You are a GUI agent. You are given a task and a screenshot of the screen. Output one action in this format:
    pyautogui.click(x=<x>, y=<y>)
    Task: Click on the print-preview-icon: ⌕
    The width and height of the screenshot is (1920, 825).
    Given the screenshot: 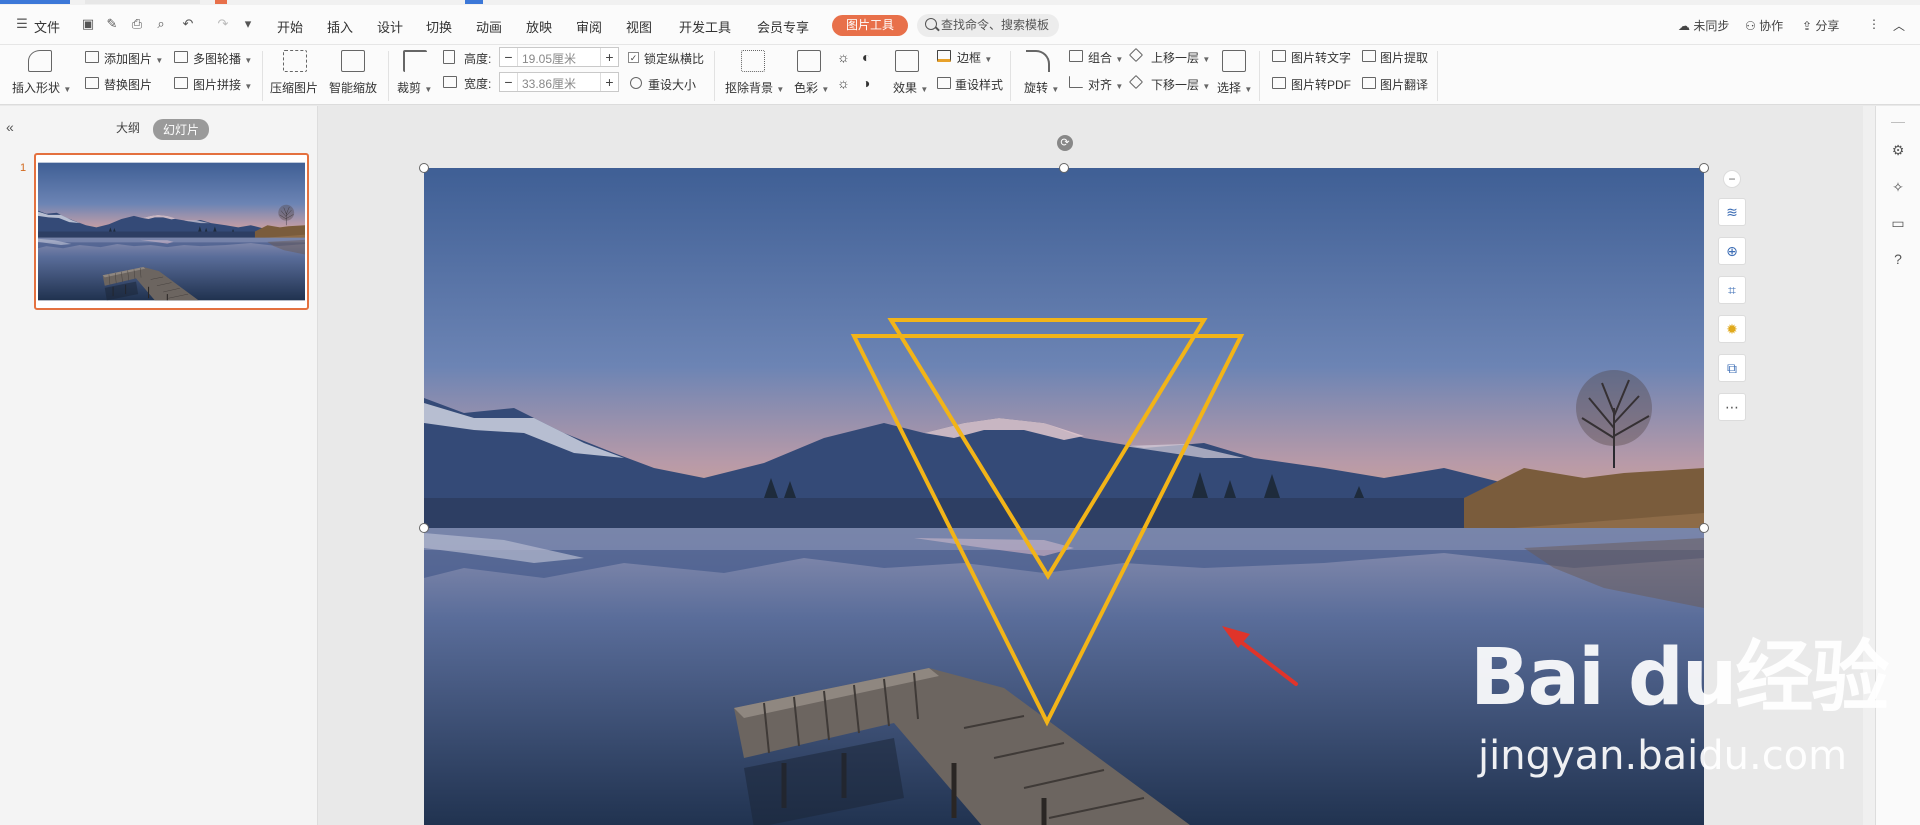 What is the action you would take?
    pyautogui.click(x=161, y=24)
    